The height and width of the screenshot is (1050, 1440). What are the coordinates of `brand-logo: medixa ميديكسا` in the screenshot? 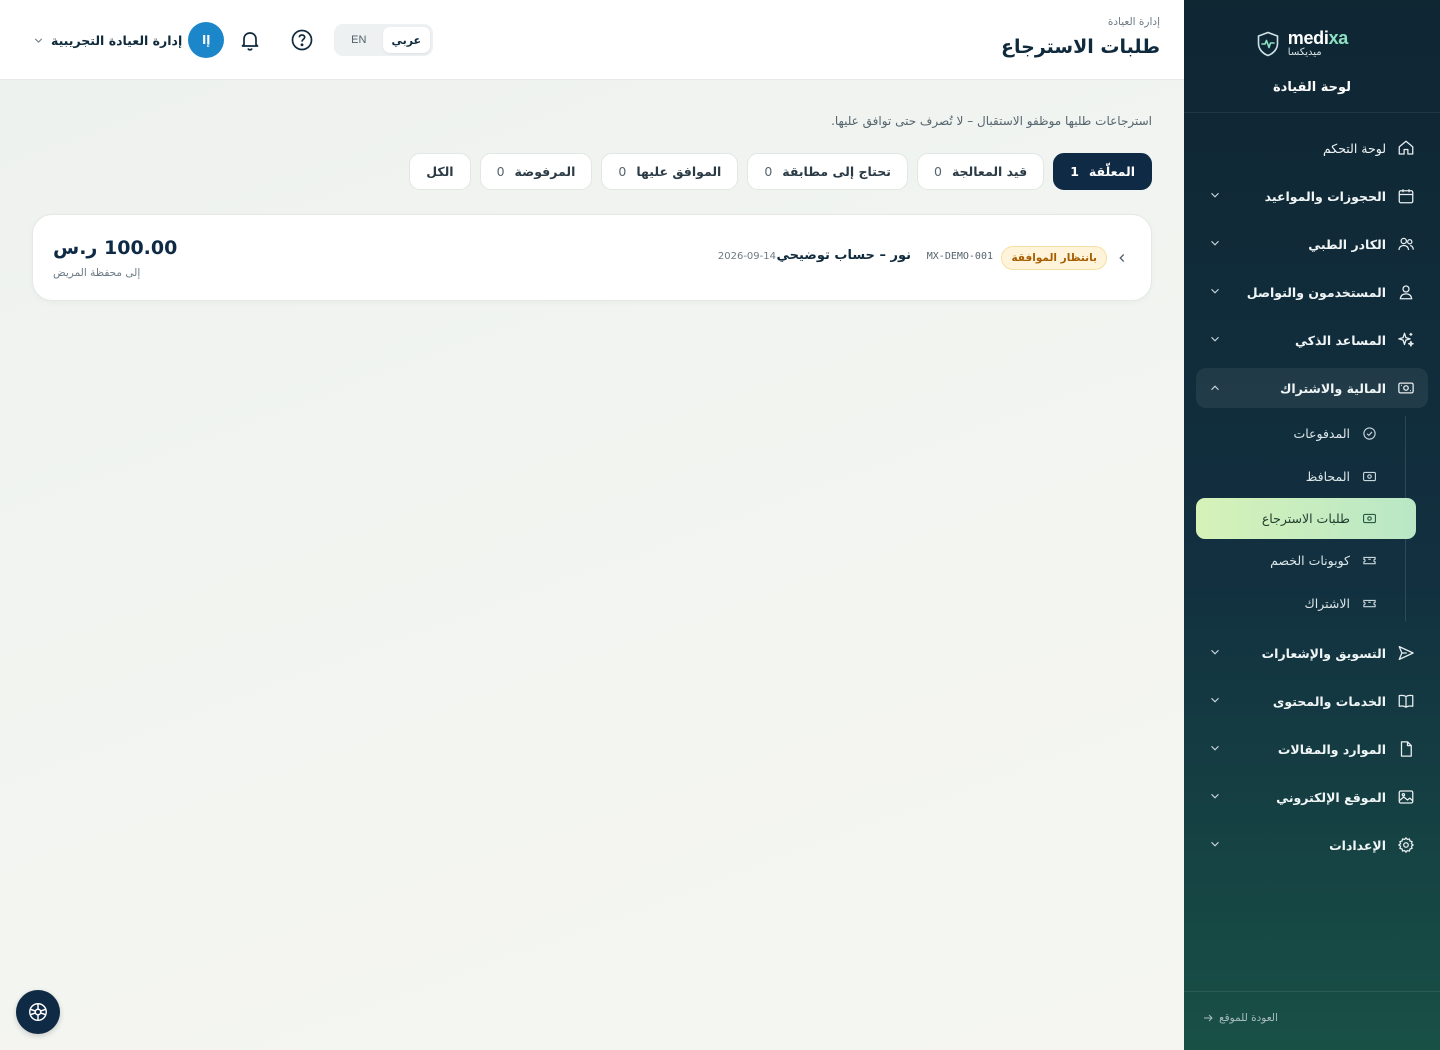 It's located at (1302, 43).